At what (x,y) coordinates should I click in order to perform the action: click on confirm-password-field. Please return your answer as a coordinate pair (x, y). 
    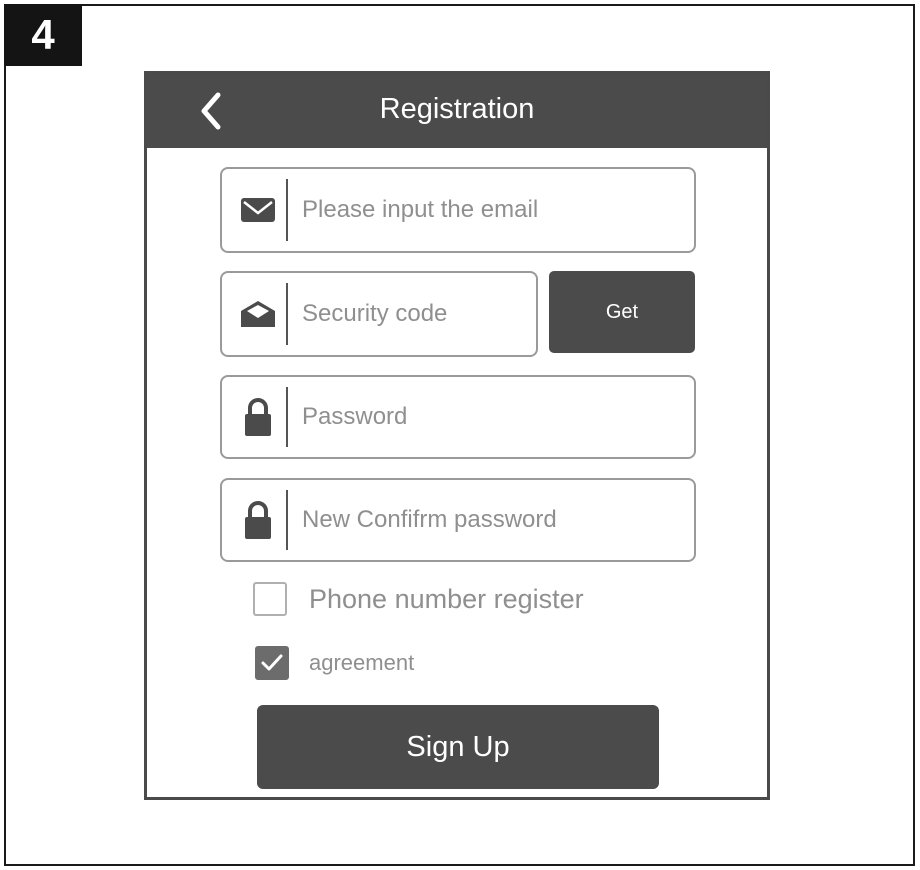
    Looking at the image, I should click on (458, 520).